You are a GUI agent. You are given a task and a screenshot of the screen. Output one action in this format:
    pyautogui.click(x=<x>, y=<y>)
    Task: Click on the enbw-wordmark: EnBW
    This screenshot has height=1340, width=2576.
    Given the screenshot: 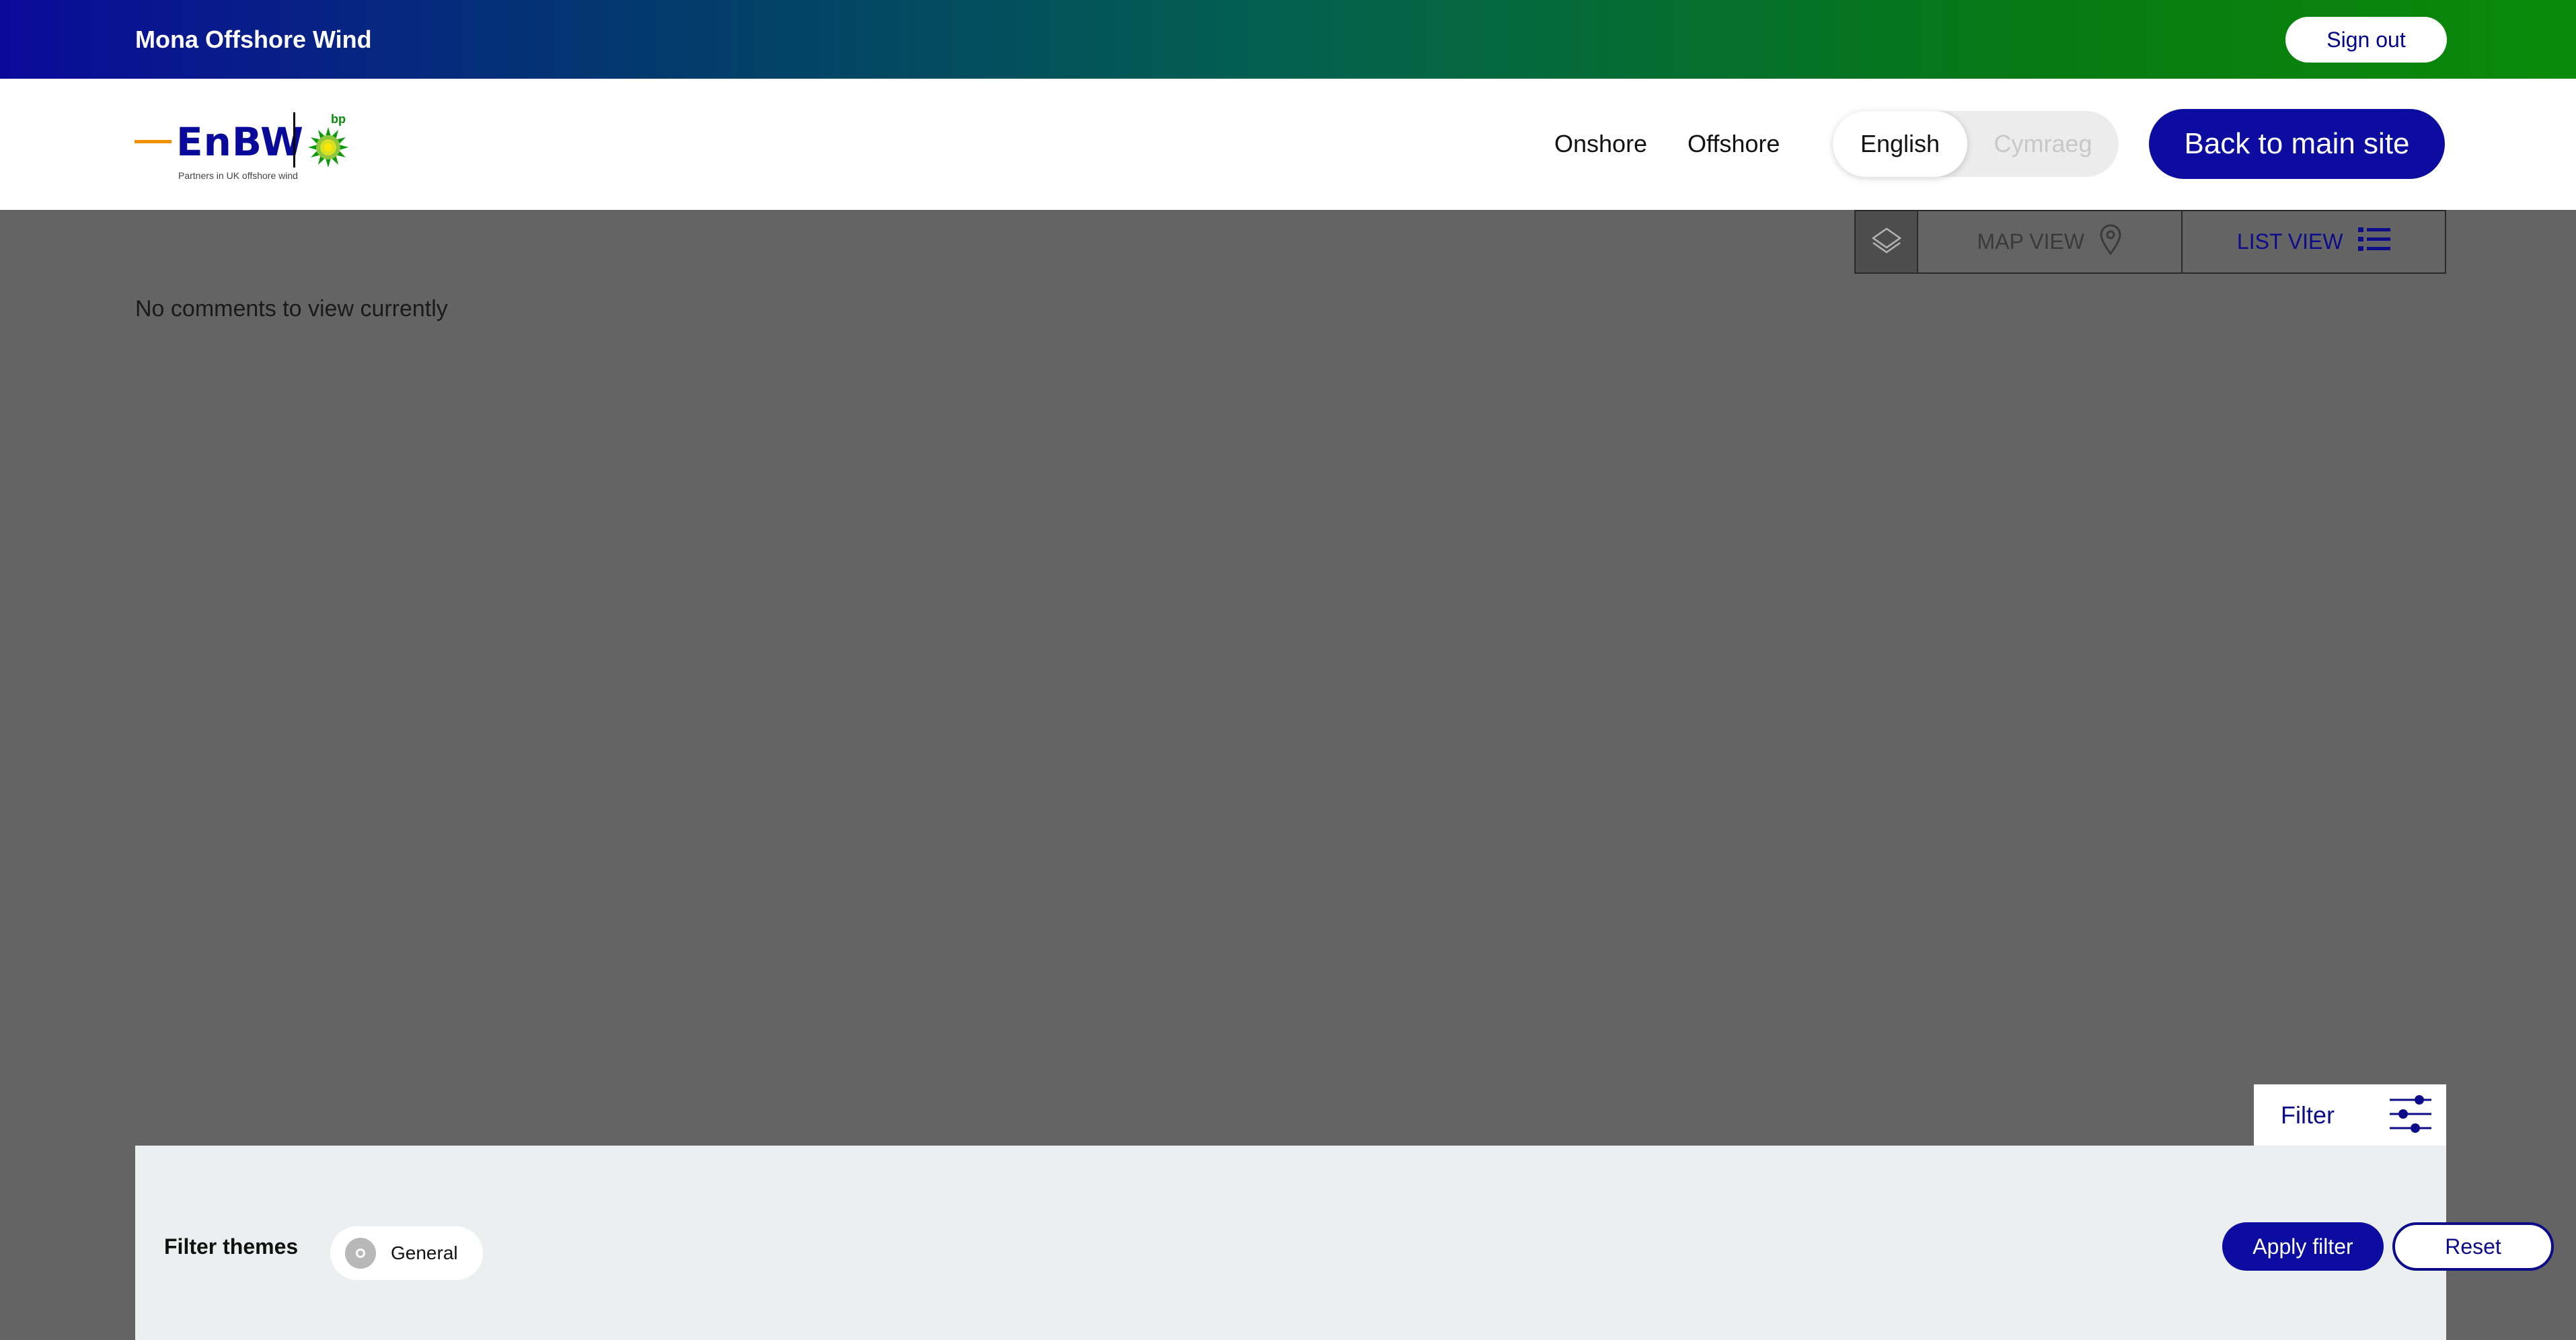 What is the action you would take?
    pyautogui.click(x=240, y=142)
    